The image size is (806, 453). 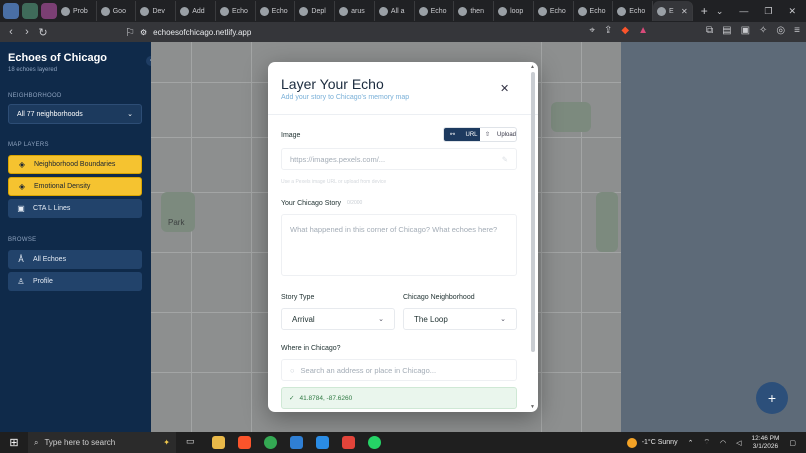 I want to click on modal-subtitle: Add your story to Chicago's memory map, so click(x=345, y=97).